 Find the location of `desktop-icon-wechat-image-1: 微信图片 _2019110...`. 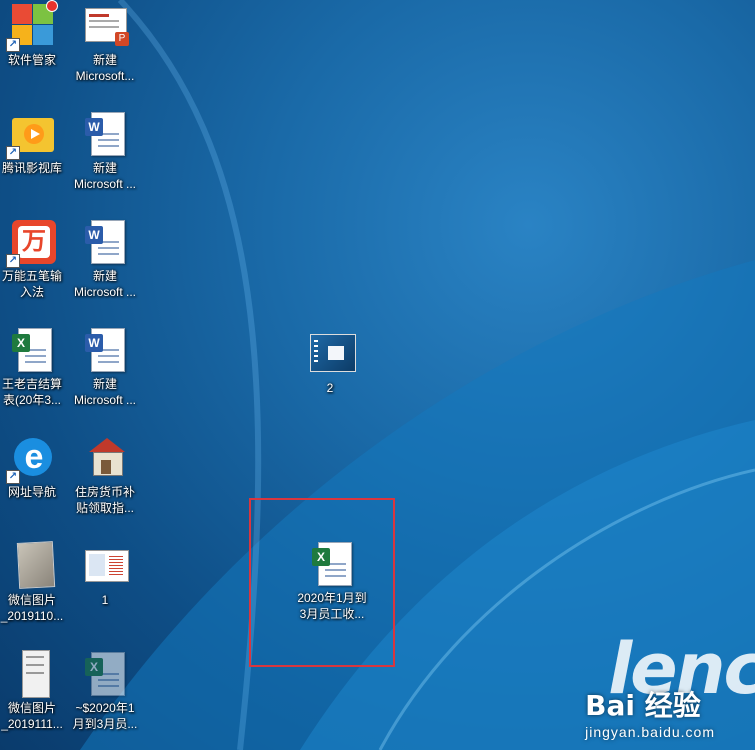

desktop-icon-wechat-image-1: 微信图片 _2019110... is located at coordinates (34, 582).